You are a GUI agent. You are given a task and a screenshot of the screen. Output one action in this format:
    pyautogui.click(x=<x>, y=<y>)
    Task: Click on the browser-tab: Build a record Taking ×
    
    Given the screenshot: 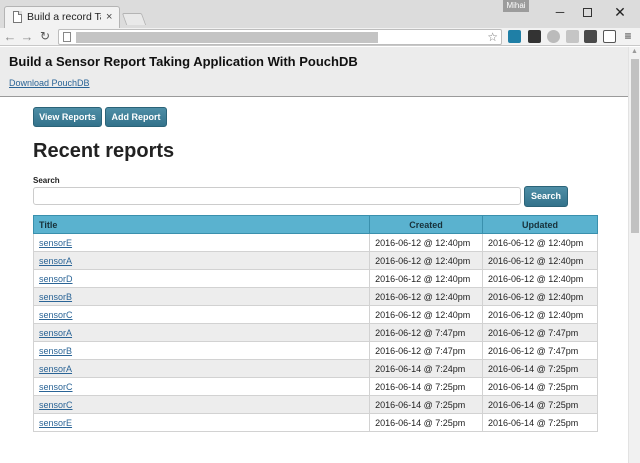 What is the action you would take?
    pyautogui.click(x=62, y=17)
    